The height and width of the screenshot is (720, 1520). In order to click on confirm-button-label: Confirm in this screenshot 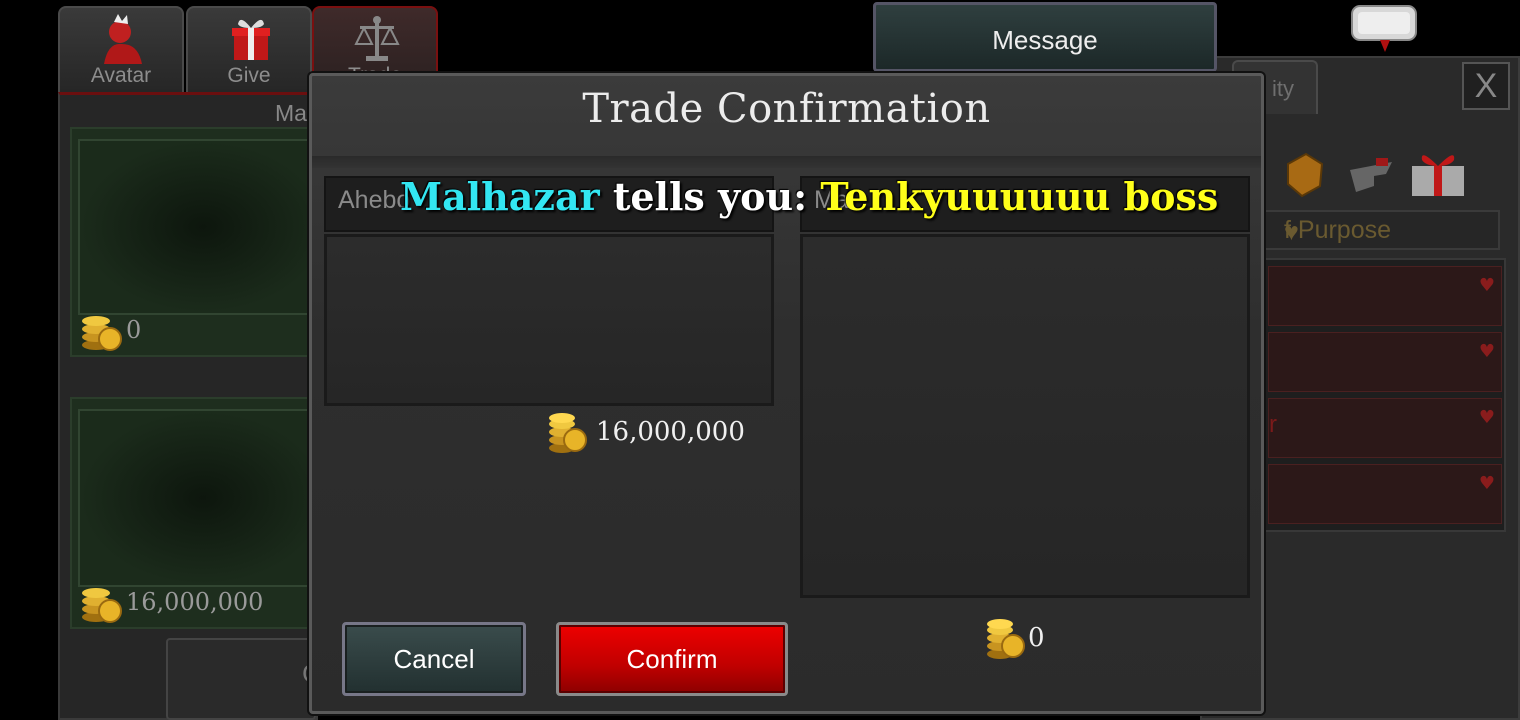, I will do `click(672, 659)`.